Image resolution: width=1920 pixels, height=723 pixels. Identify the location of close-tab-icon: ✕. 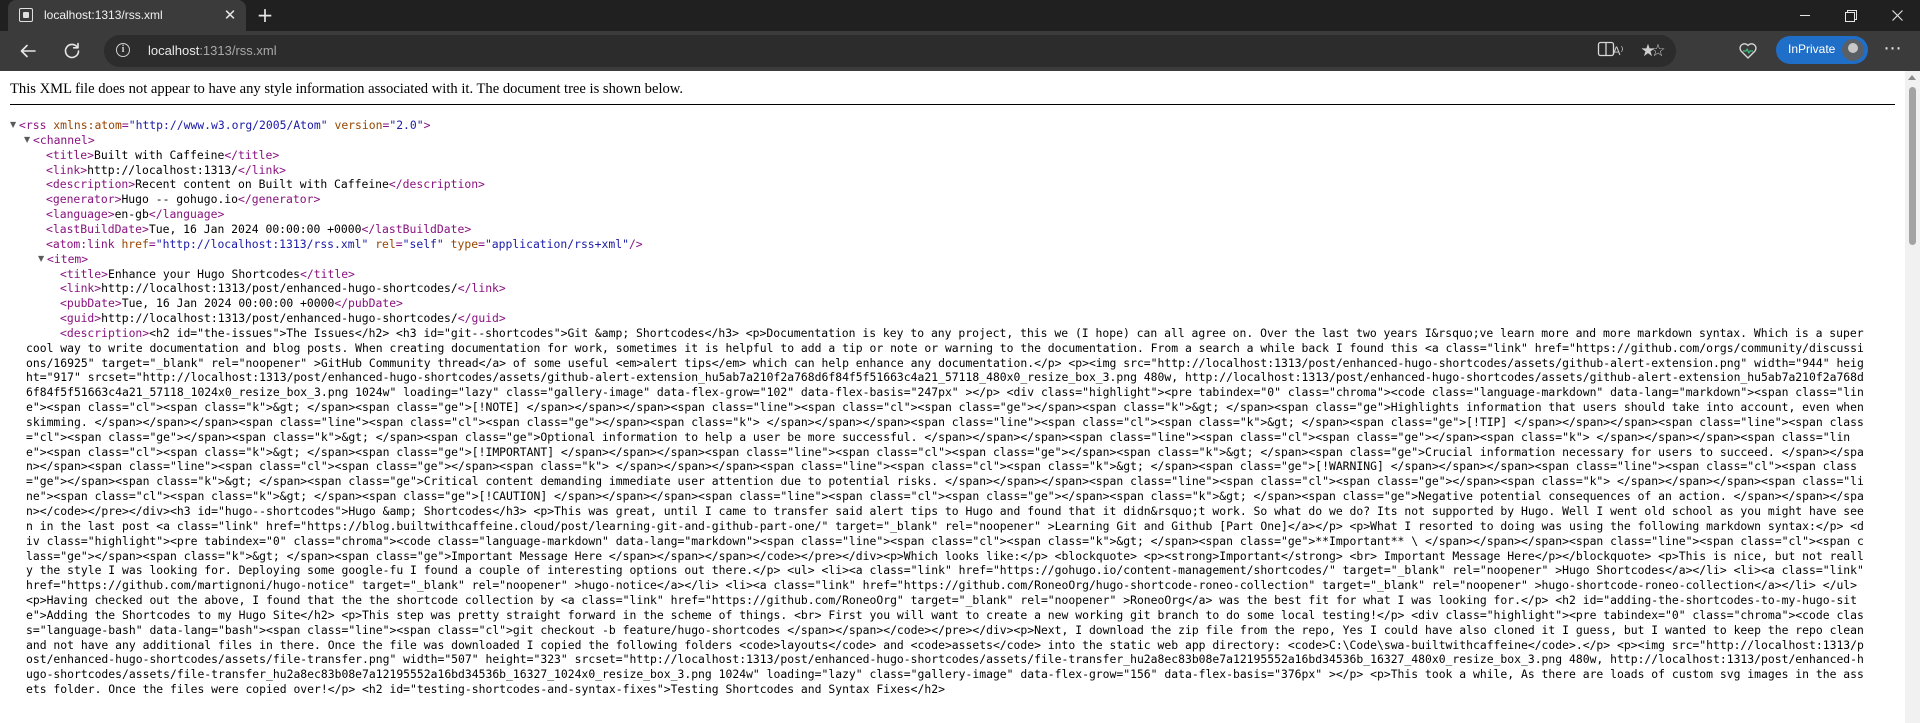
(230, 15).